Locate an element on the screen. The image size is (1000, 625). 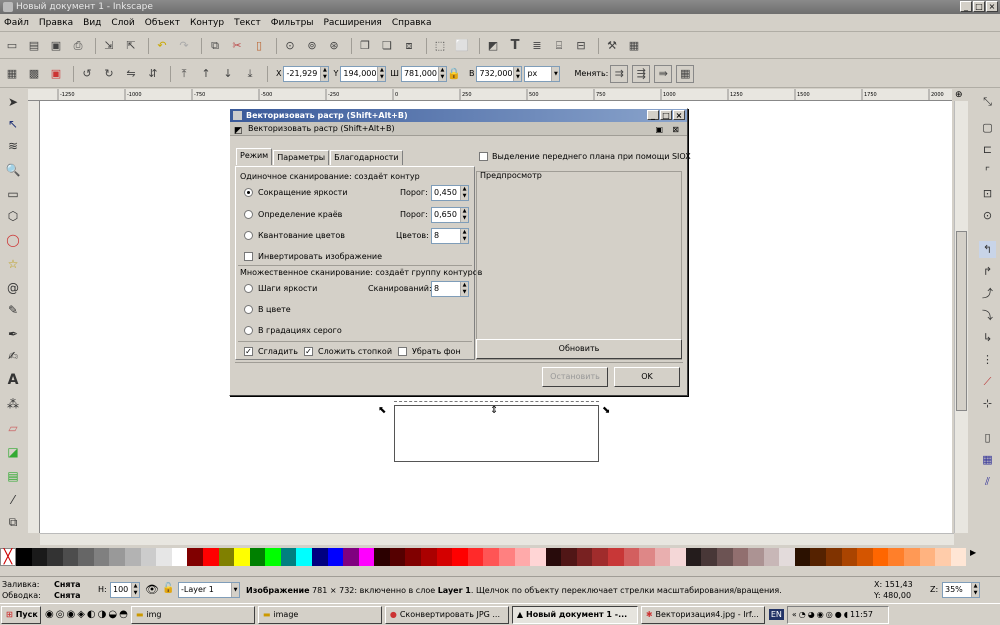
preferences-icon: ⚒ is located at coordinates (612, 46).